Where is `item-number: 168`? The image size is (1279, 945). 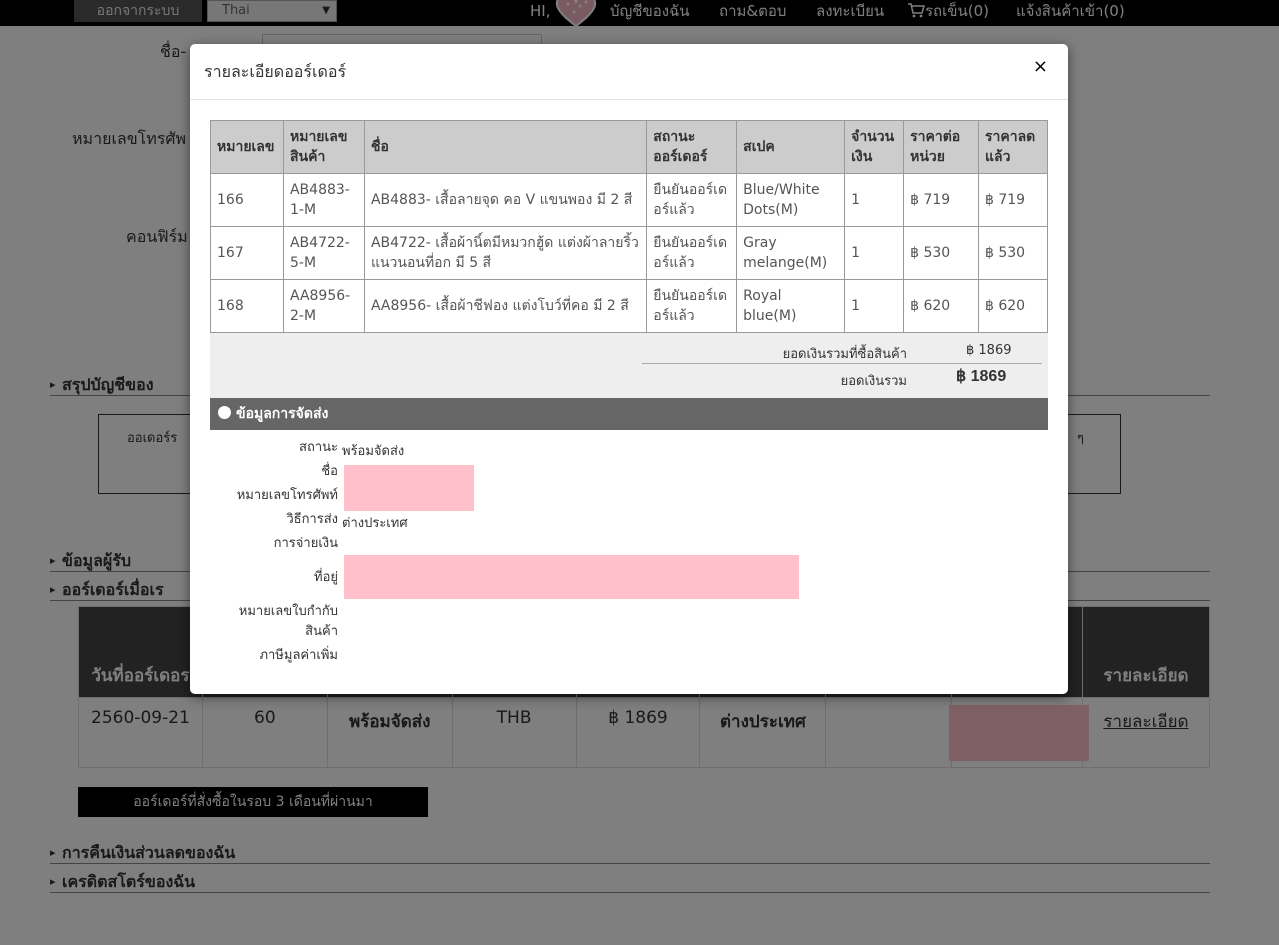 item-number: 168 is located at coordinates (247, 306).